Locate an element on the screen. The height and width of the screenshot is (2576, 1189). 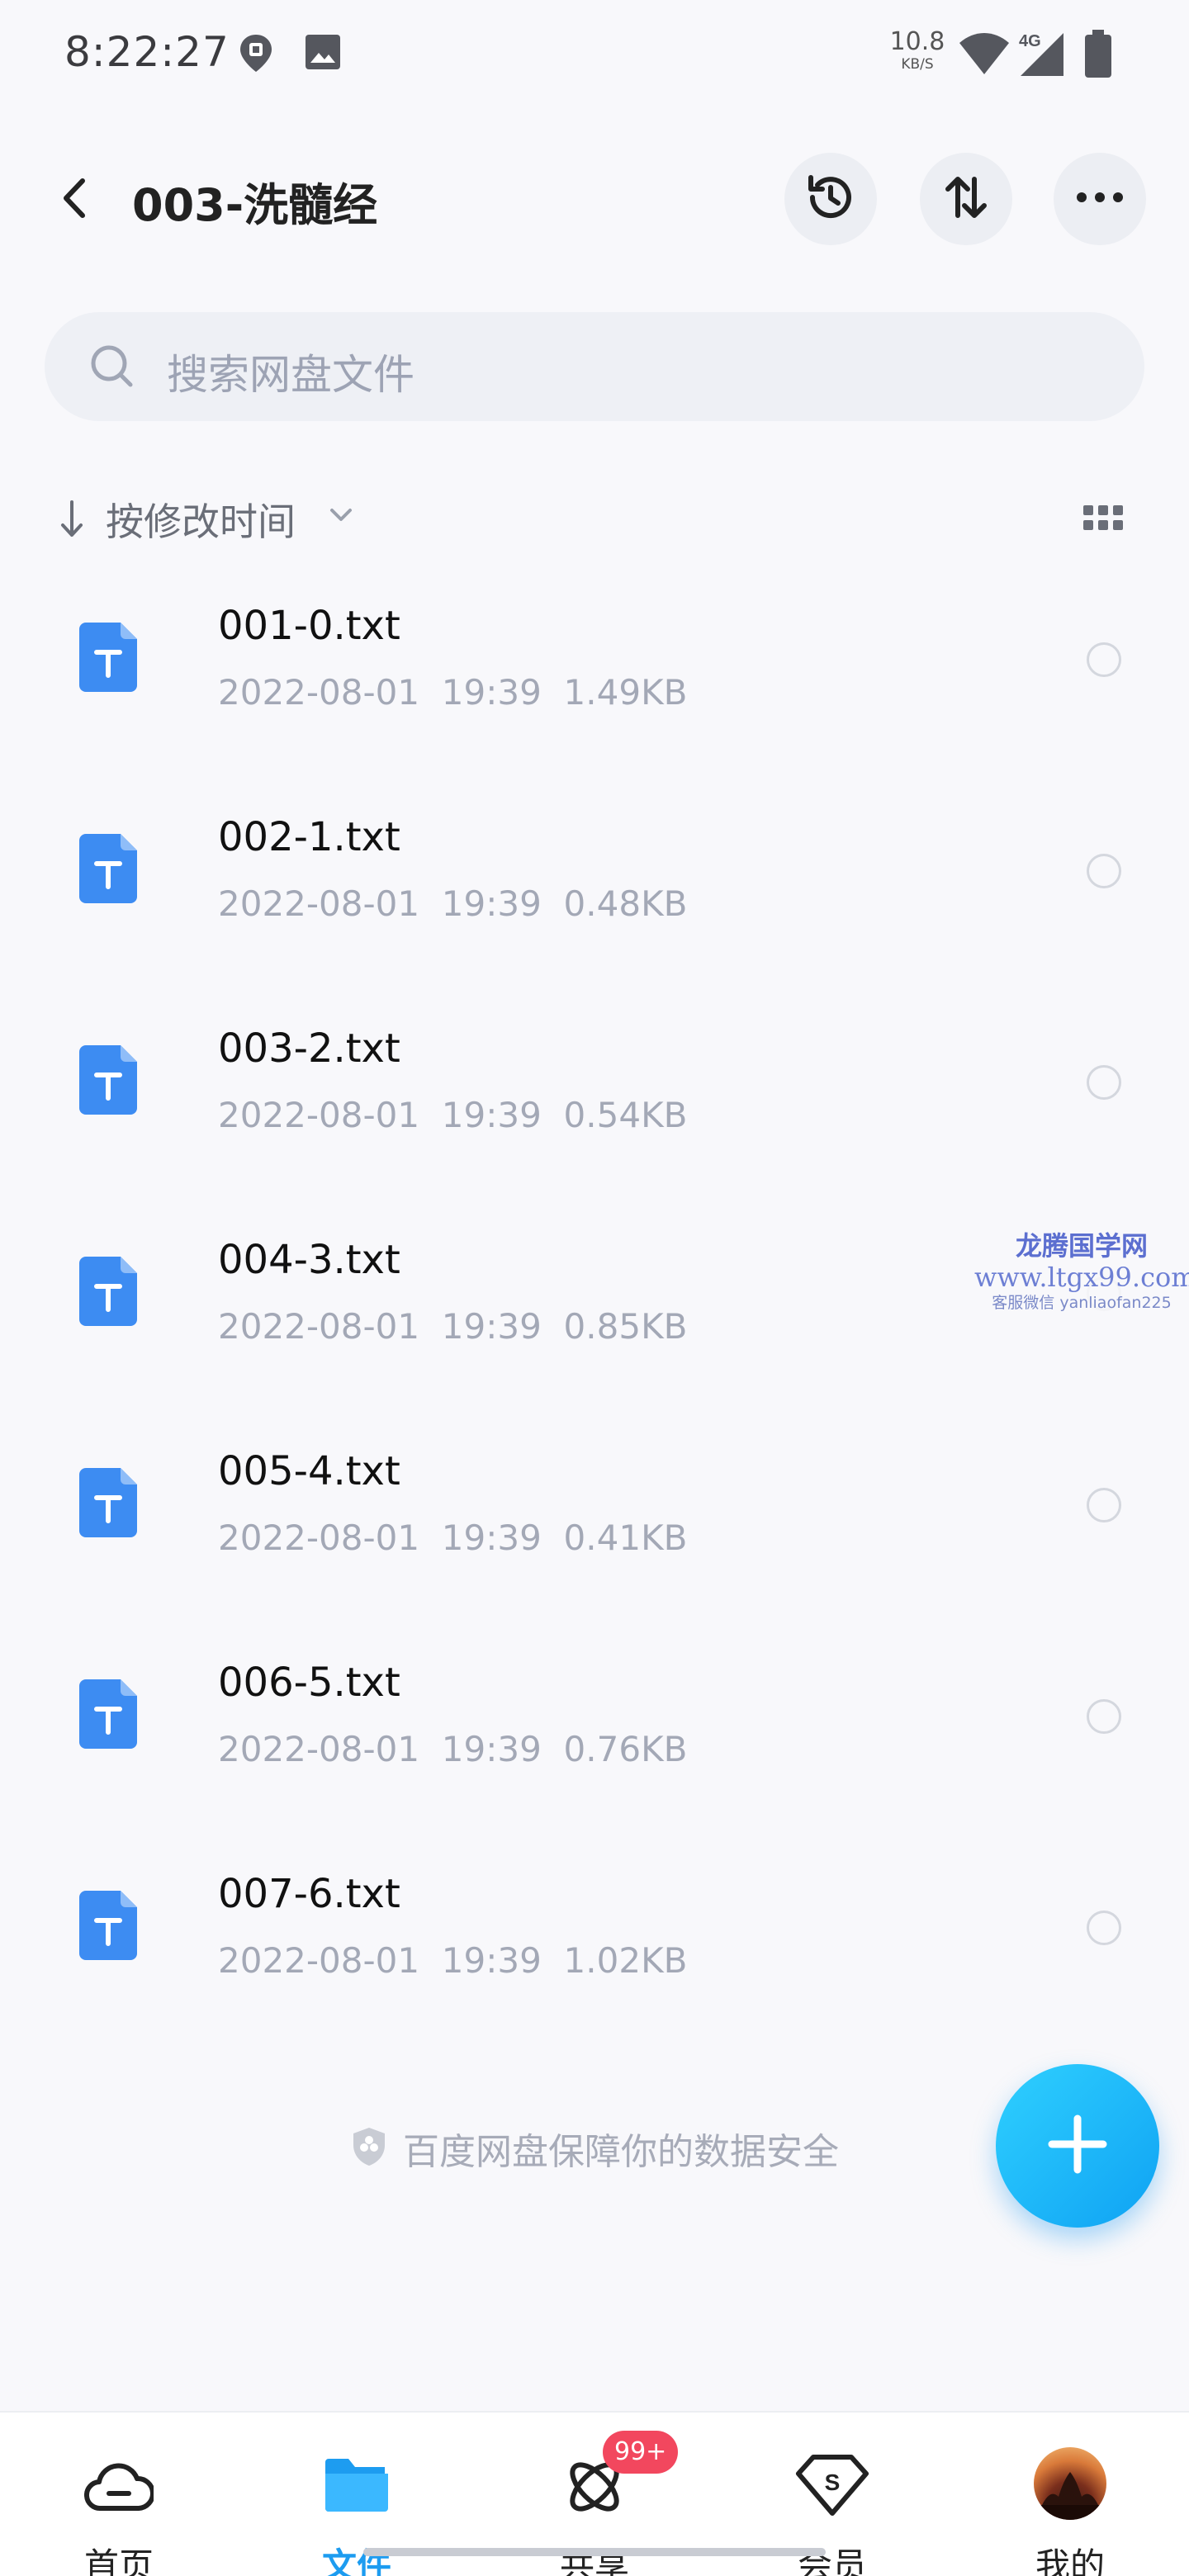
file-size: 1.49KB is located at coordinates (625, 692).